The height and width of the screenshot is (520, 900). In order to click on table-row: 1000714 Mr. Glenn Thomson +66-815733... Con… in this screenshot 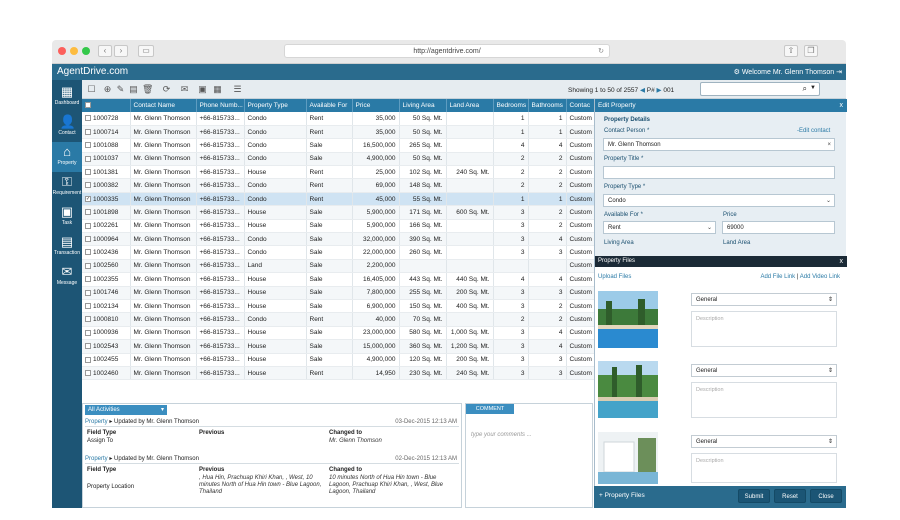, I will do `click(338, 132)`.